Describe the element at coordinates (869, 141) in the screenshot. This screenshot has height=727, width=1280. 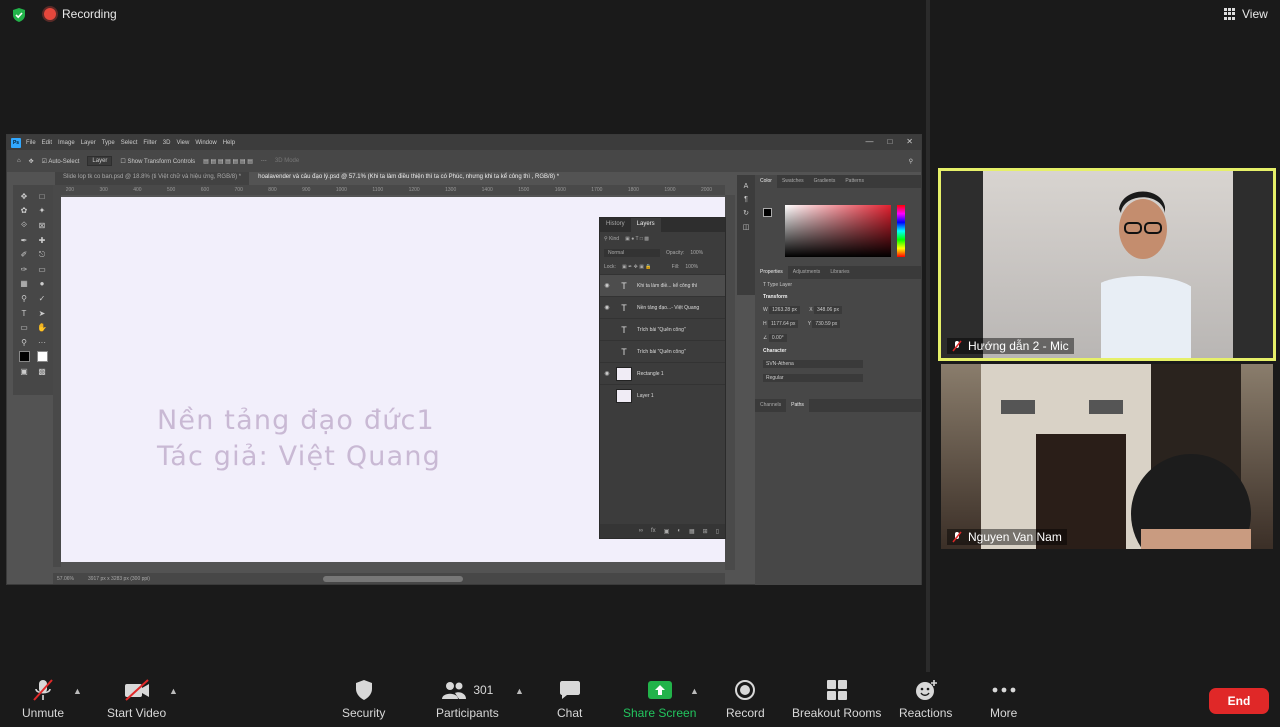
I see `minimize-icon: —` at that location.